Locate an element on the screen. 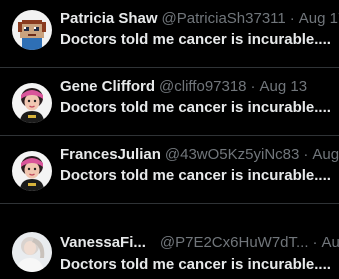  tweet-header: Gene Clifford @cliffo97318 · Aug 13 is located at coordinates (199, 87).